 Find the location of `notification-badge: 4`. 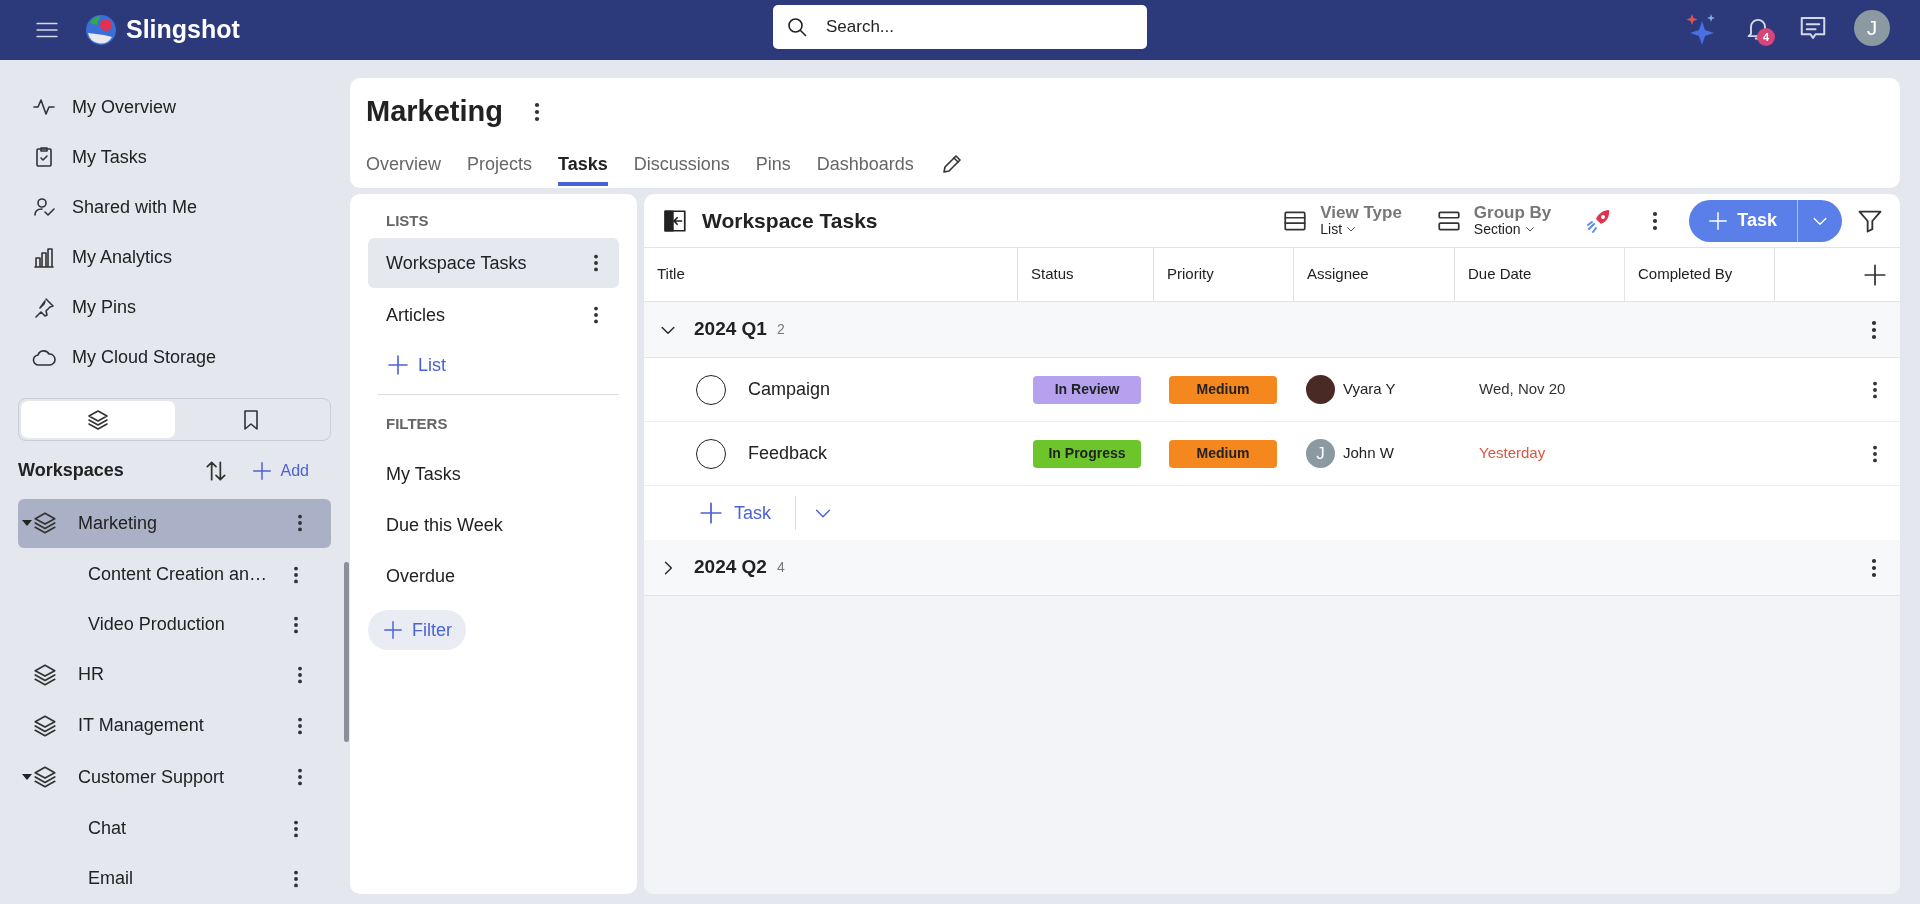

notification-badge: 4 is located at coordinates (1766, 37).